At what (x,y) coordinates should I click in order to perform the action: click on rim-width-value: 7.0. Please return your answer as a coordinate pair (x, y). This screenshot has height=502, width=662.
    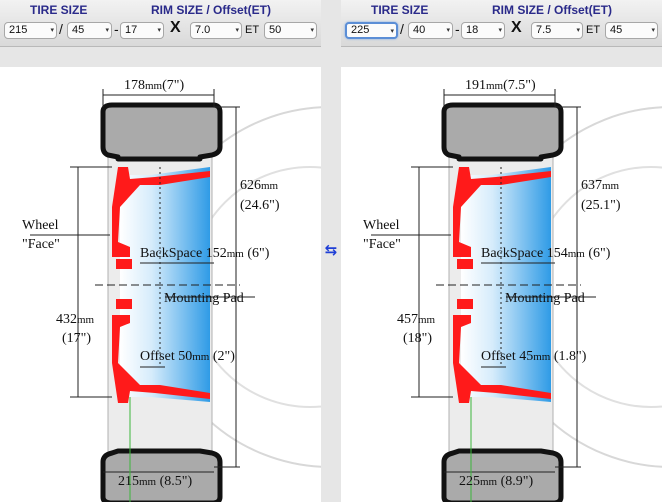
    Looking at the image, I should click on (203, 30).